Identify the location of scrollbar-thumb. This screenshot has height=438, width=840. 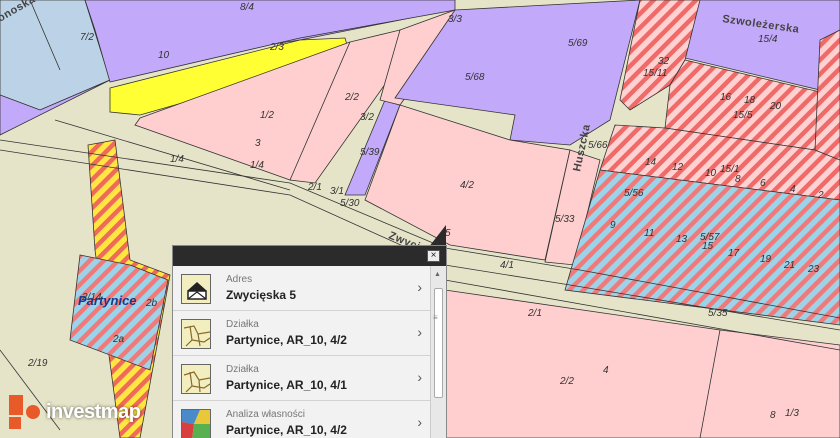
(438, 343).